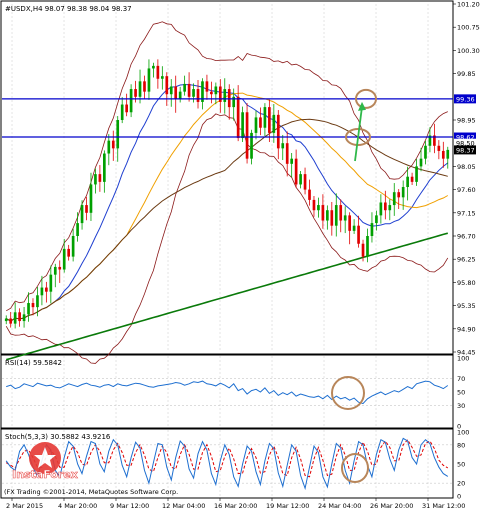 The height and width of the screenshot is (514, 480). What do you see at coordinates (466, 237) in the screenshot?
I see `y-tick-label: 96.70` at bounding box center [466, 237].